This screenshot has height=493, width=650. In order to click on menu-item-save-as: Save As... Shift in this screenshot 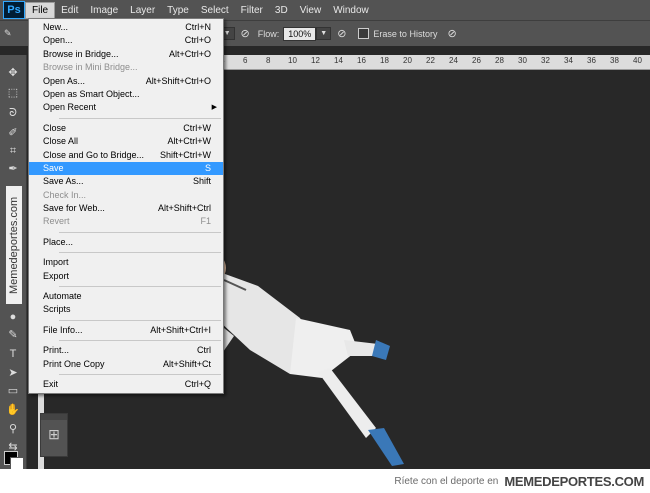, I will do `click(126, 181)`.